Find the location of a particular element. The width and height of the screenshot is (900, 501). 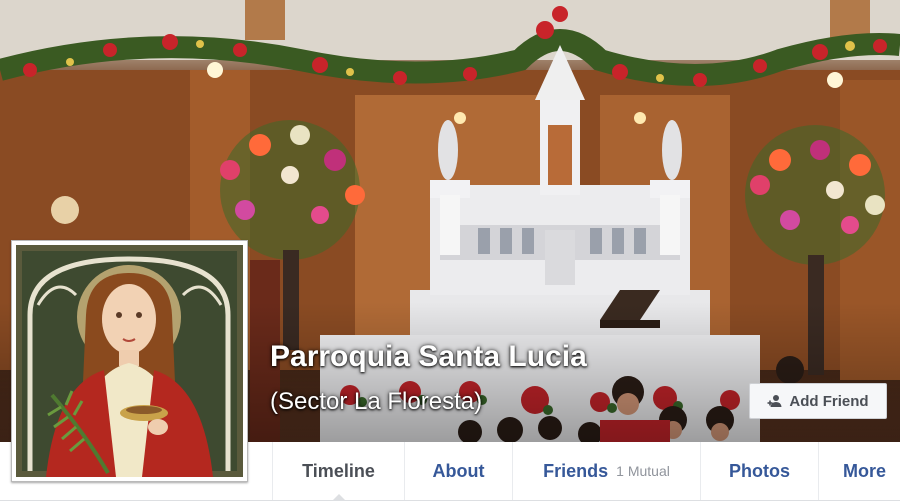

tab-more: More is located at coordinates (859, 471).